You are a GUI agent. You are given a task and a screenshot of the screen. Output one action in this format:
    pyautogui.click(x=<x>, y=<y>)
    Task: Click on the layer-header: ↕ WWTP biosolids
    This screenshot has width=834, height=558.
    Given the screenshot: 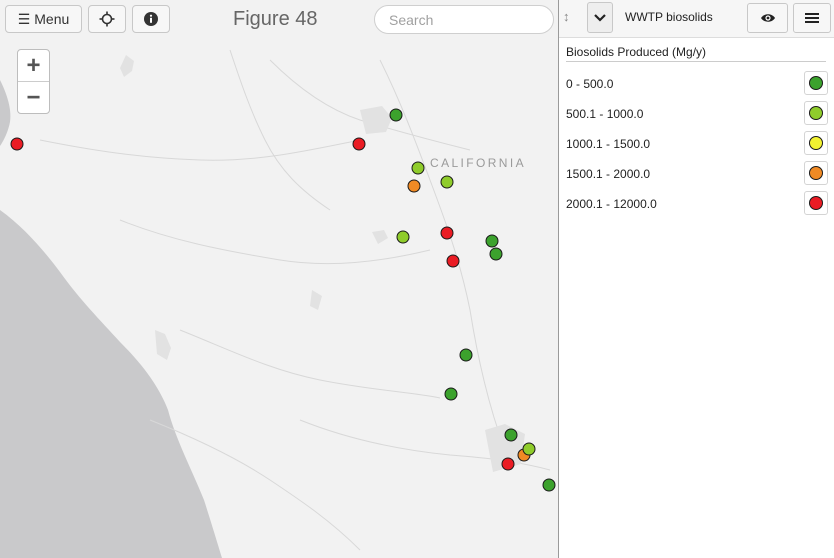 What is the action you would take?
    pyautogui.click(x=696, y=19)
    